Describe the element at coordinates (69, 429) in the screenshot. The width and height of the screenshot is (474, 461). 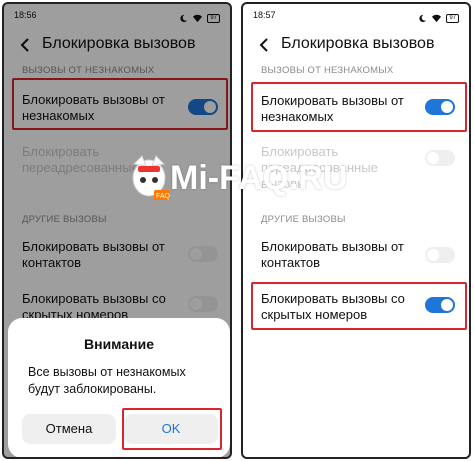
I see `cancel-button: Отмена` at that location.